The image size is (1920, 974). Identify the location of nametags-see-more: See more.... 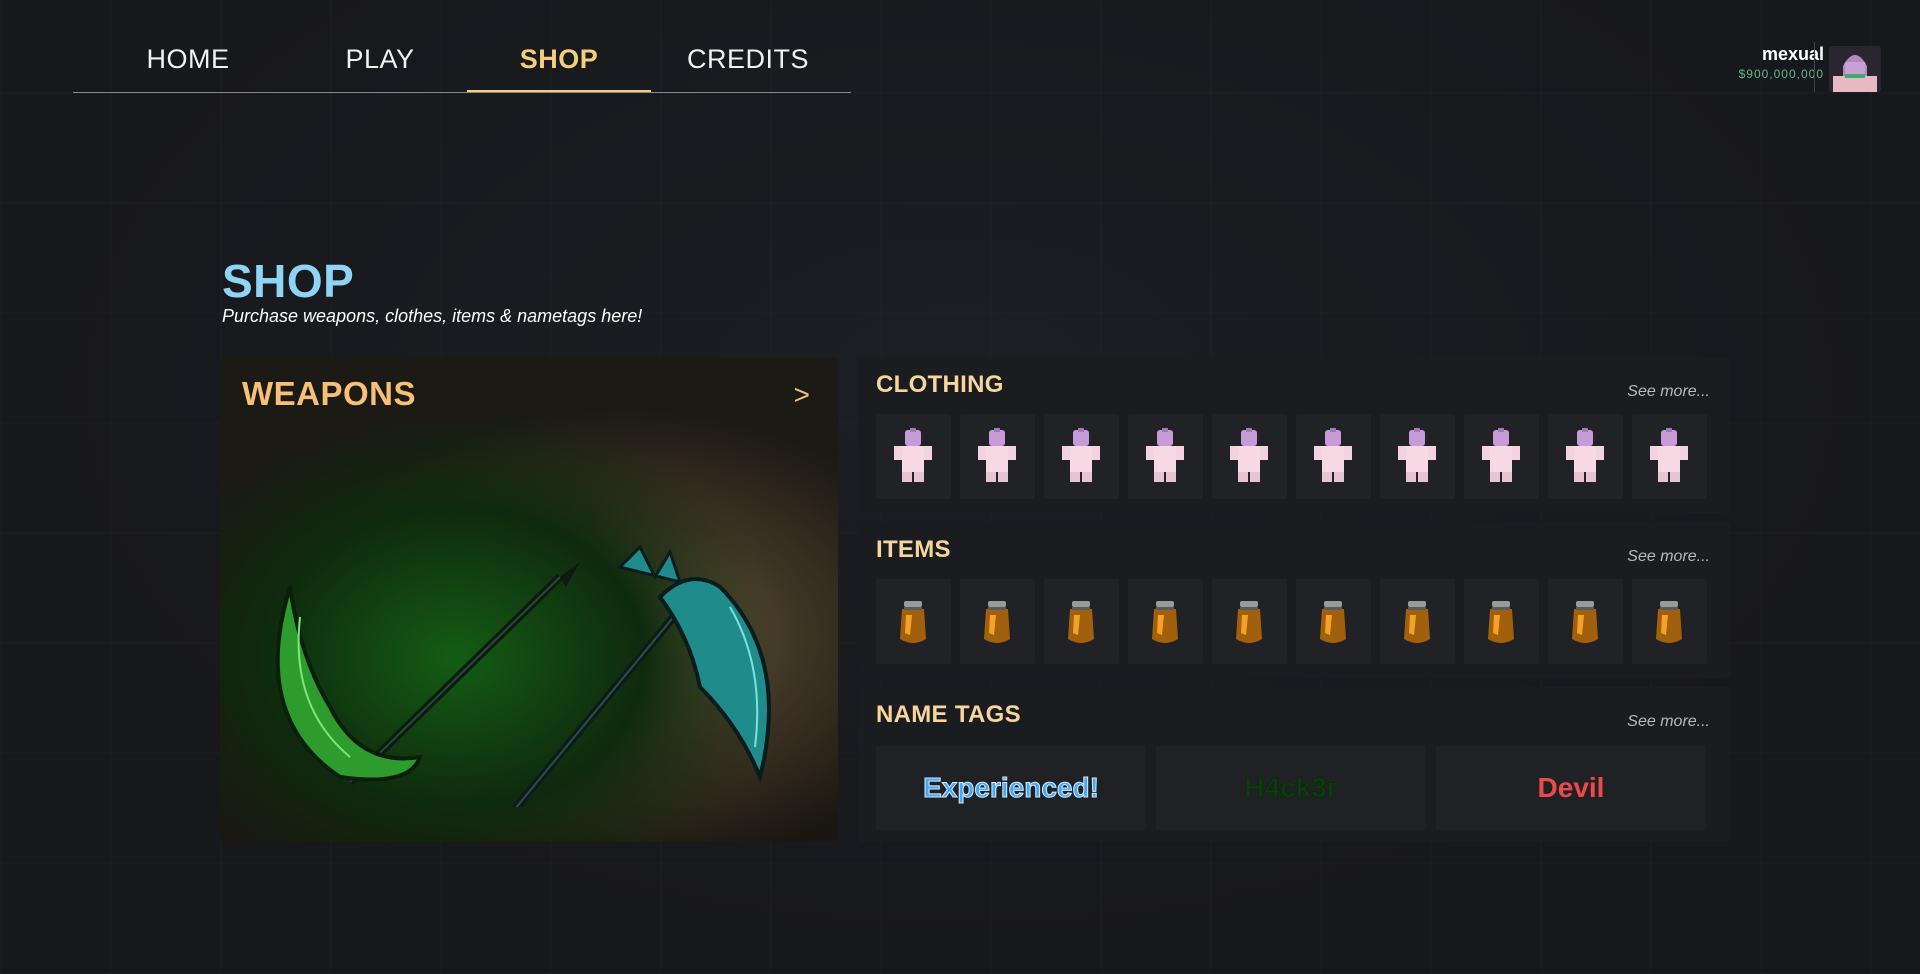
(1668, 722).